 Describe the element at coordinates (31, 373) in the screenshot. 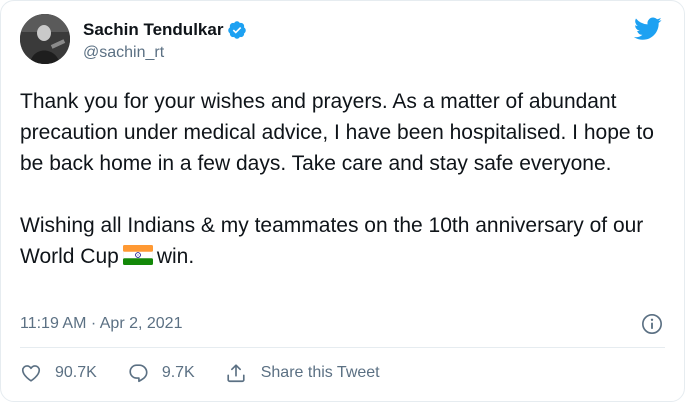

I see `heart-icon` at that location.